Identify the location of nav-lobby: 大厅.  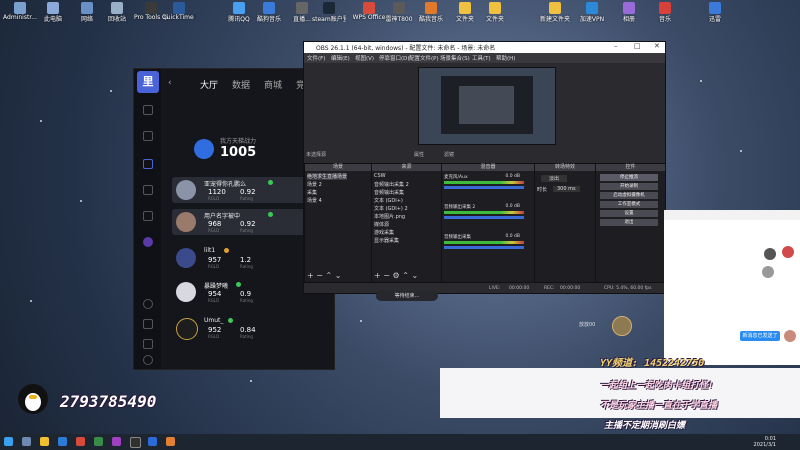
(209, 84).